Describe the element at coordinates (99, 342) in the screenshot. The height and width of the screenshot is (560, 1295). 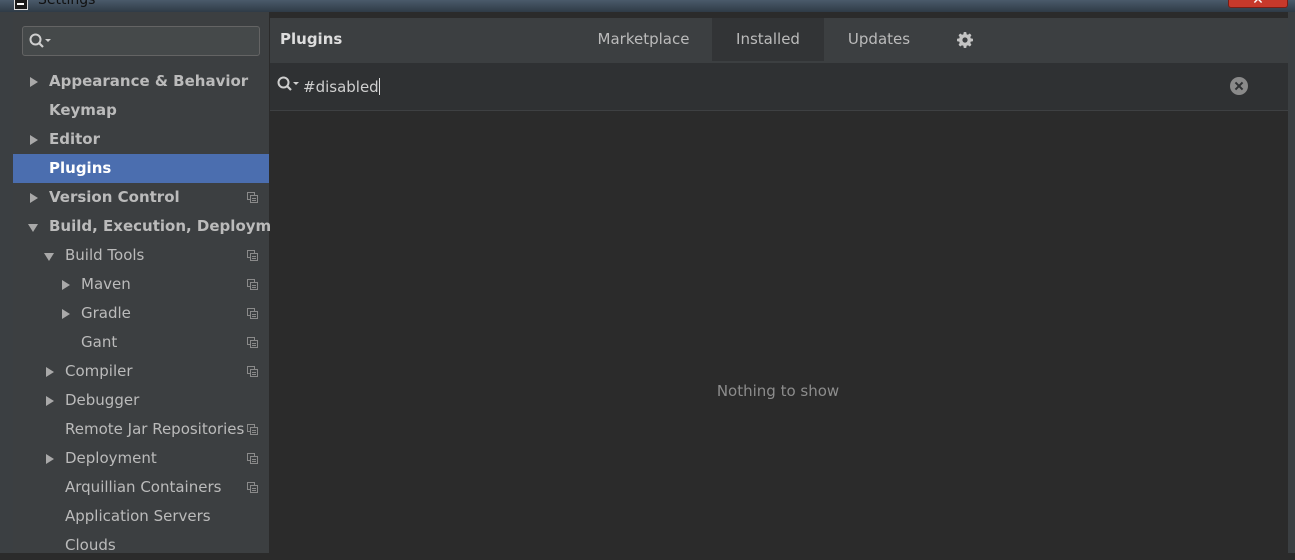
I see `sidebar-item-label: Gant` at that location.